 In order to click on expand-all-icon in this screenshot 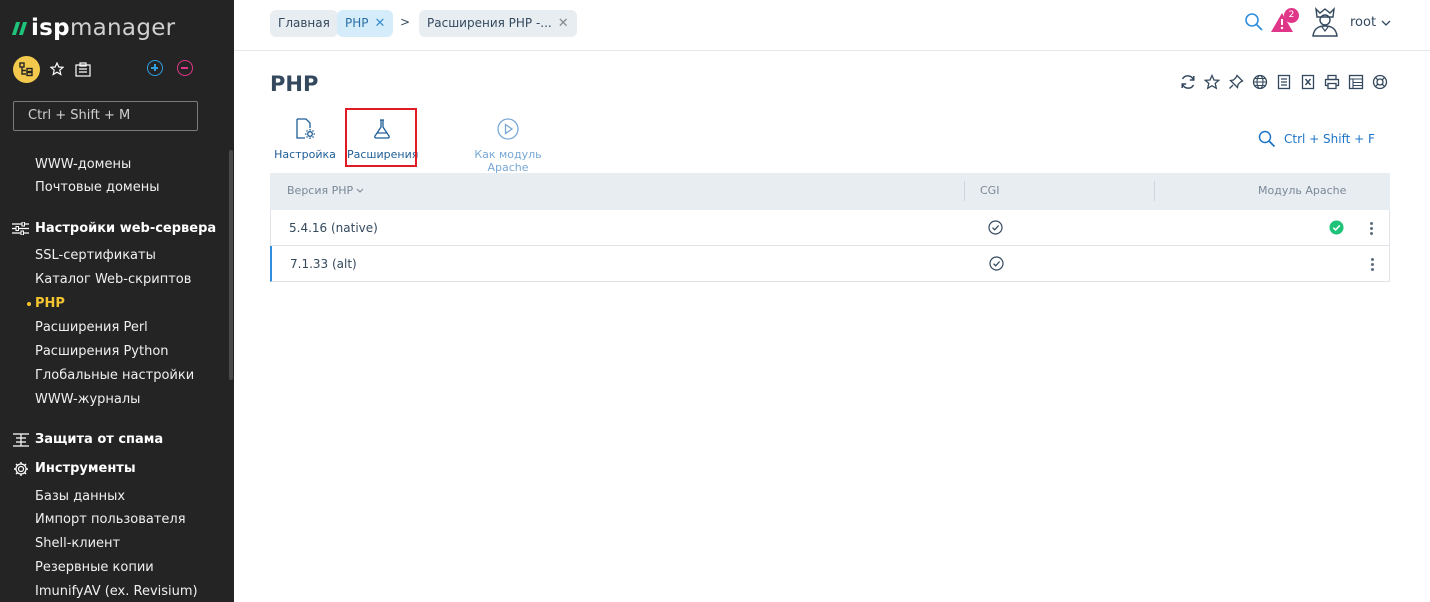, I will do `click(155, 68)`.